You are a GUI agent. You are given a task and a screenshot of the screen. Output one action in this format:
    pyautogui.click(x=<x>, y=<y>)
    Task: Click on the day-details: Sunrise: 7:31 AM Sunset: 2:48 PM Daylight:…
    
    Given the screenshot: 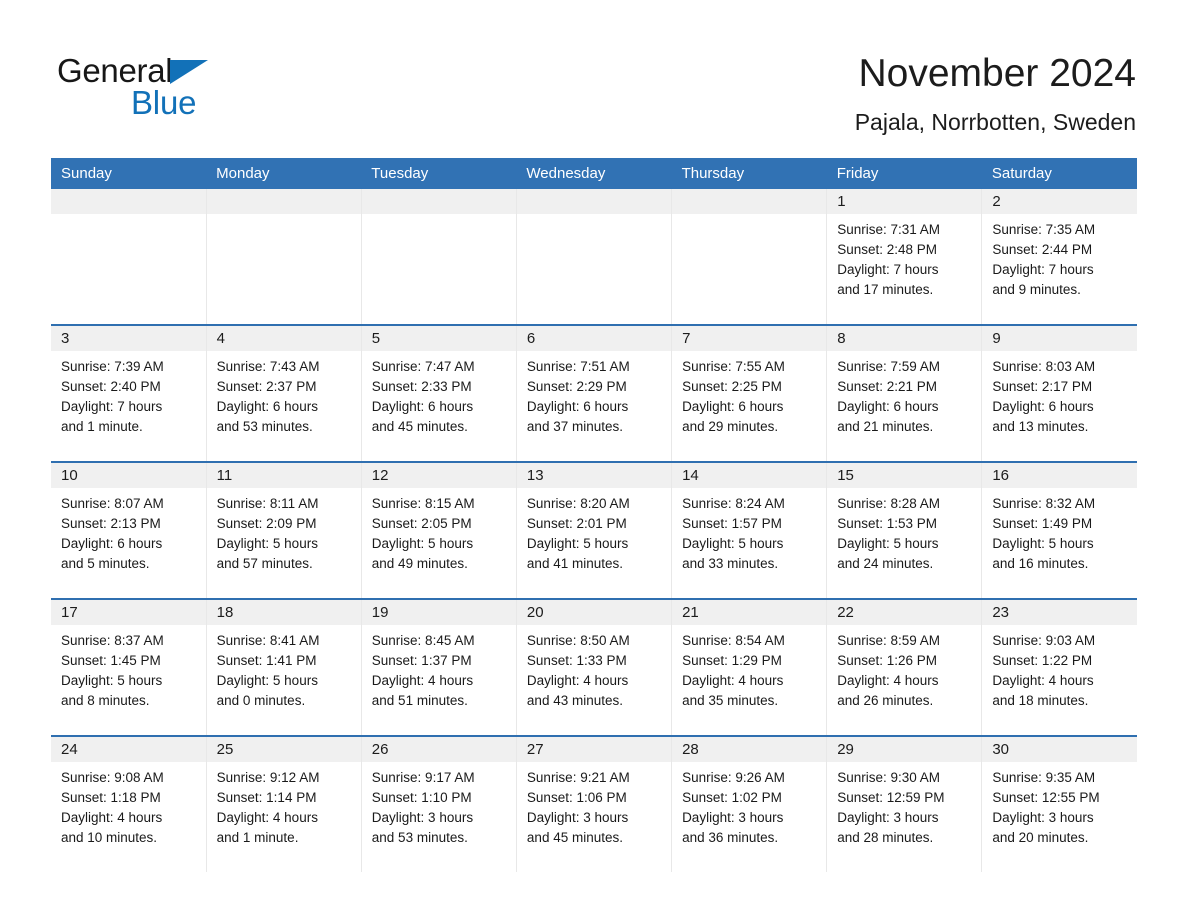 What is the action you would take?
    pyautogui.click(x=904, y=269)
    